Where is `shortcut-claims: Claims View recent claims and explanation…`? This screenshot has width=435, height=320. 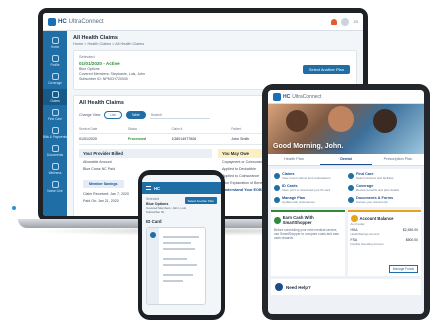
shortcut-claims: Claims View recent claims and explanation… is located at coordinates (309, 176).